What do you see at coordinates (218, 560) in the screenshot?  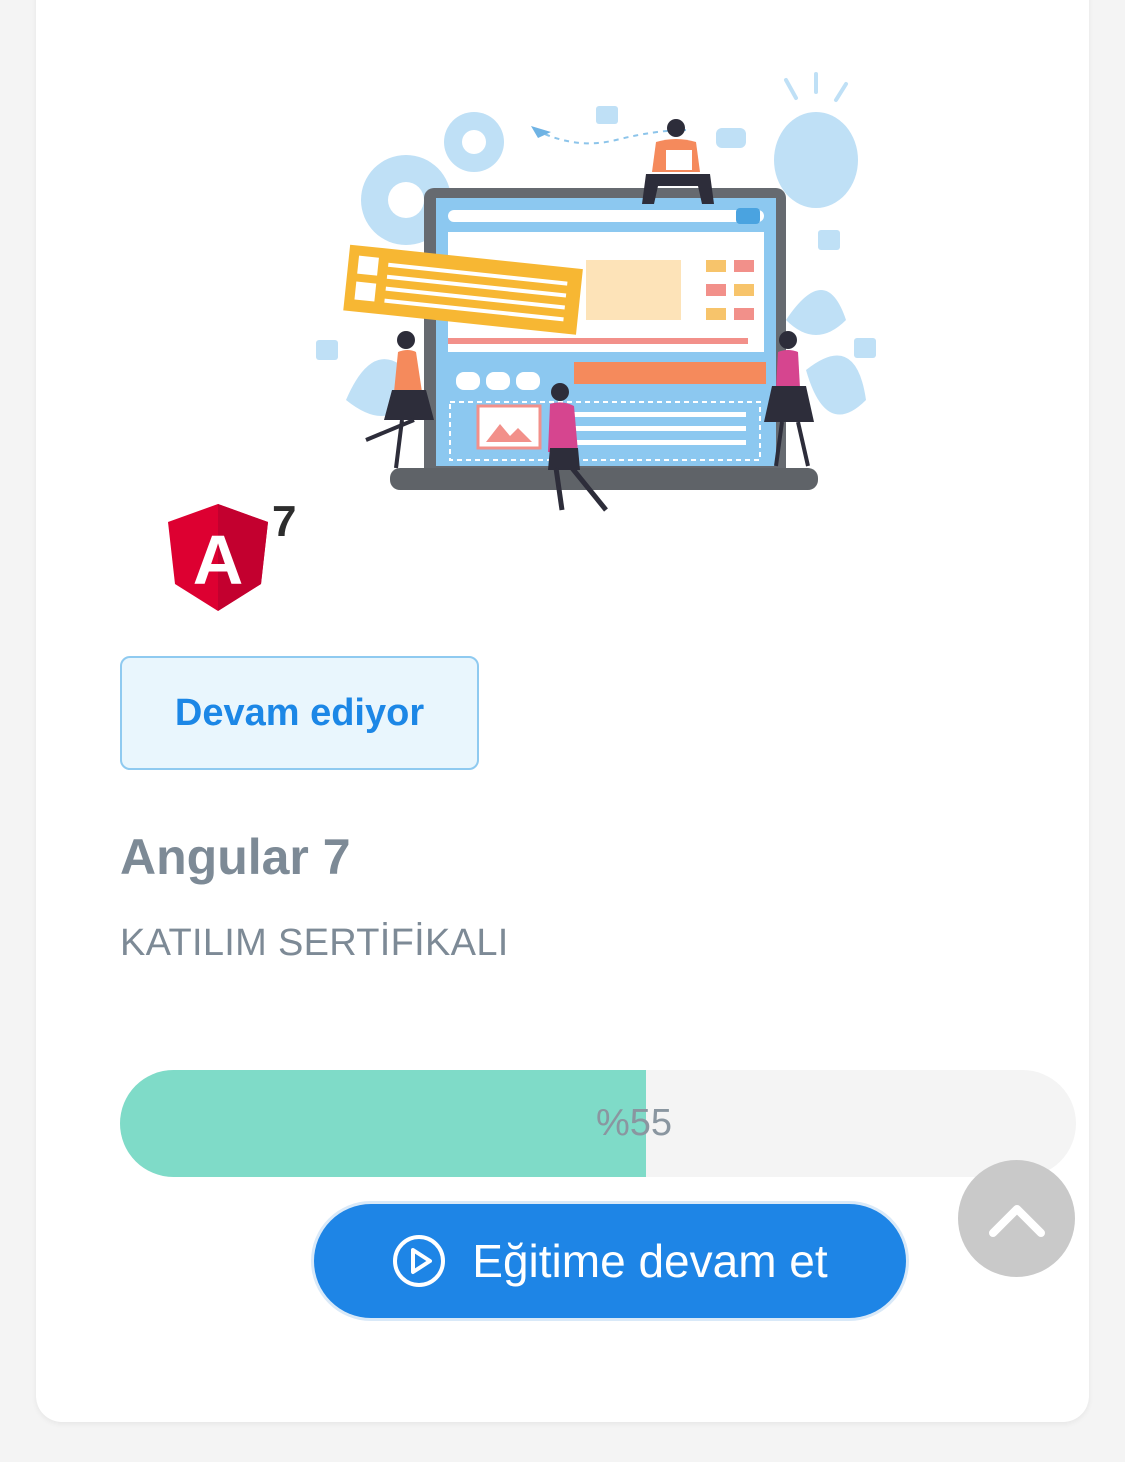 I see `angular-logo-letter: A` at bounding box center [218, 560].